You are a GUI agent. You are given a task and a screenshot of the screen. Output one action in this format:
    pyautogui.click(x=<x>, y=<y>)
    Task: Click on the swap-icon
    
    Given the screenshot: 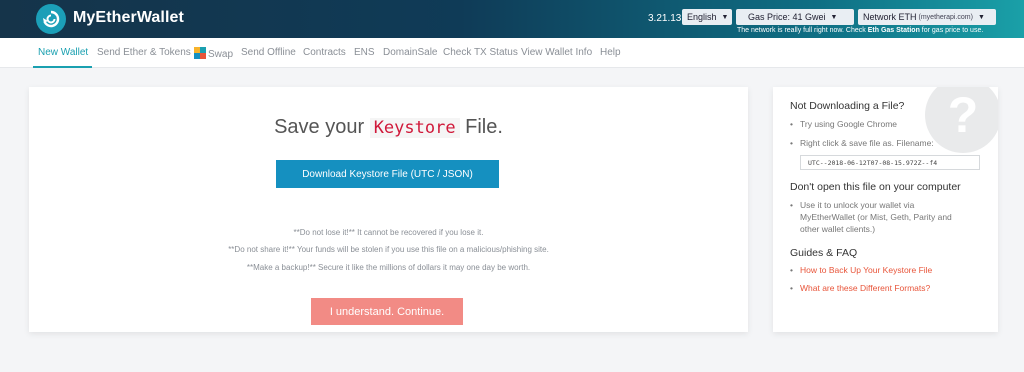 What is the action you would take?
    pyautogui.click(x=200, y=53)
    